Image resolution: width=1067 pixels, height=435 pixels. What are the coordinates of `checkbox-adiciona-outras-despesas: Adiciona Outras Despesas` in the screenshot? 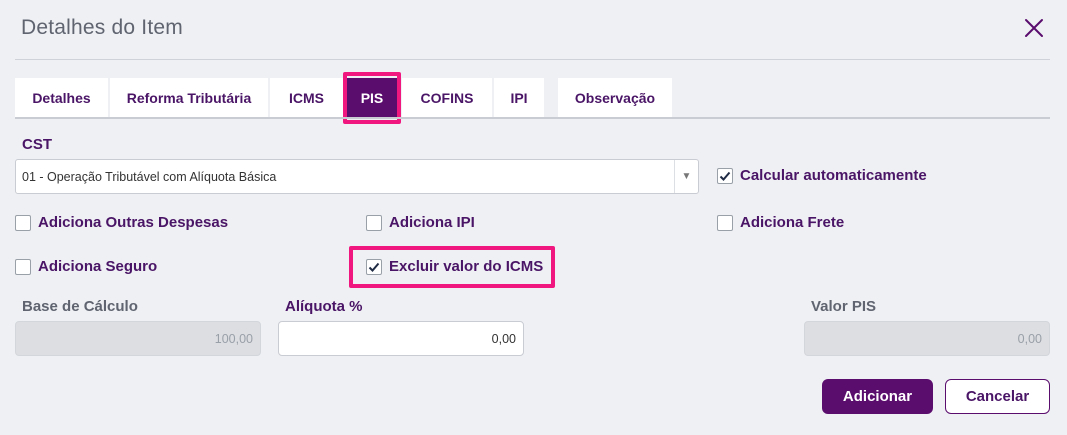 It's located at (121, 222).